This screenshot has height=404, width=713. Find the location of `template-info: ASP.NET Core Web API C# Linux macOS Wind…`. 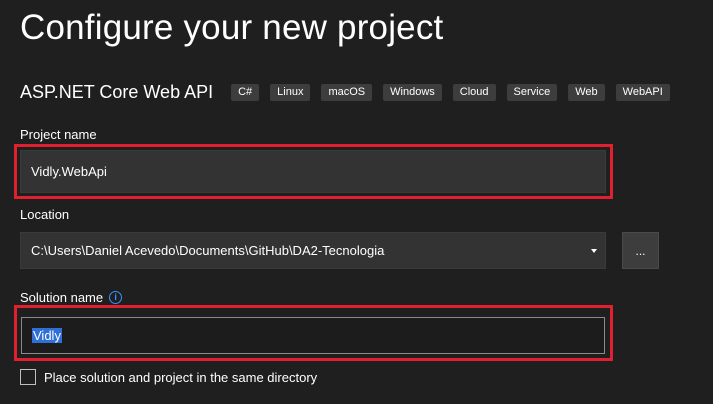

template-info: ASP.NET Core Web API C# Linux macOS Wind… is located at coordinates (345, 92).